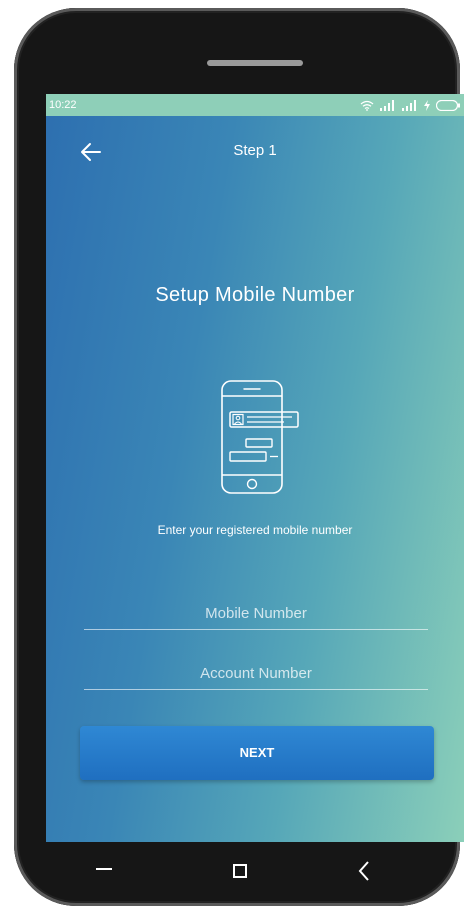 The image size is (470, 908). What do you see at coordinates (364, 870) in the screenshot?
I see `back-chevron-icon` at bounding box center [364, 870].